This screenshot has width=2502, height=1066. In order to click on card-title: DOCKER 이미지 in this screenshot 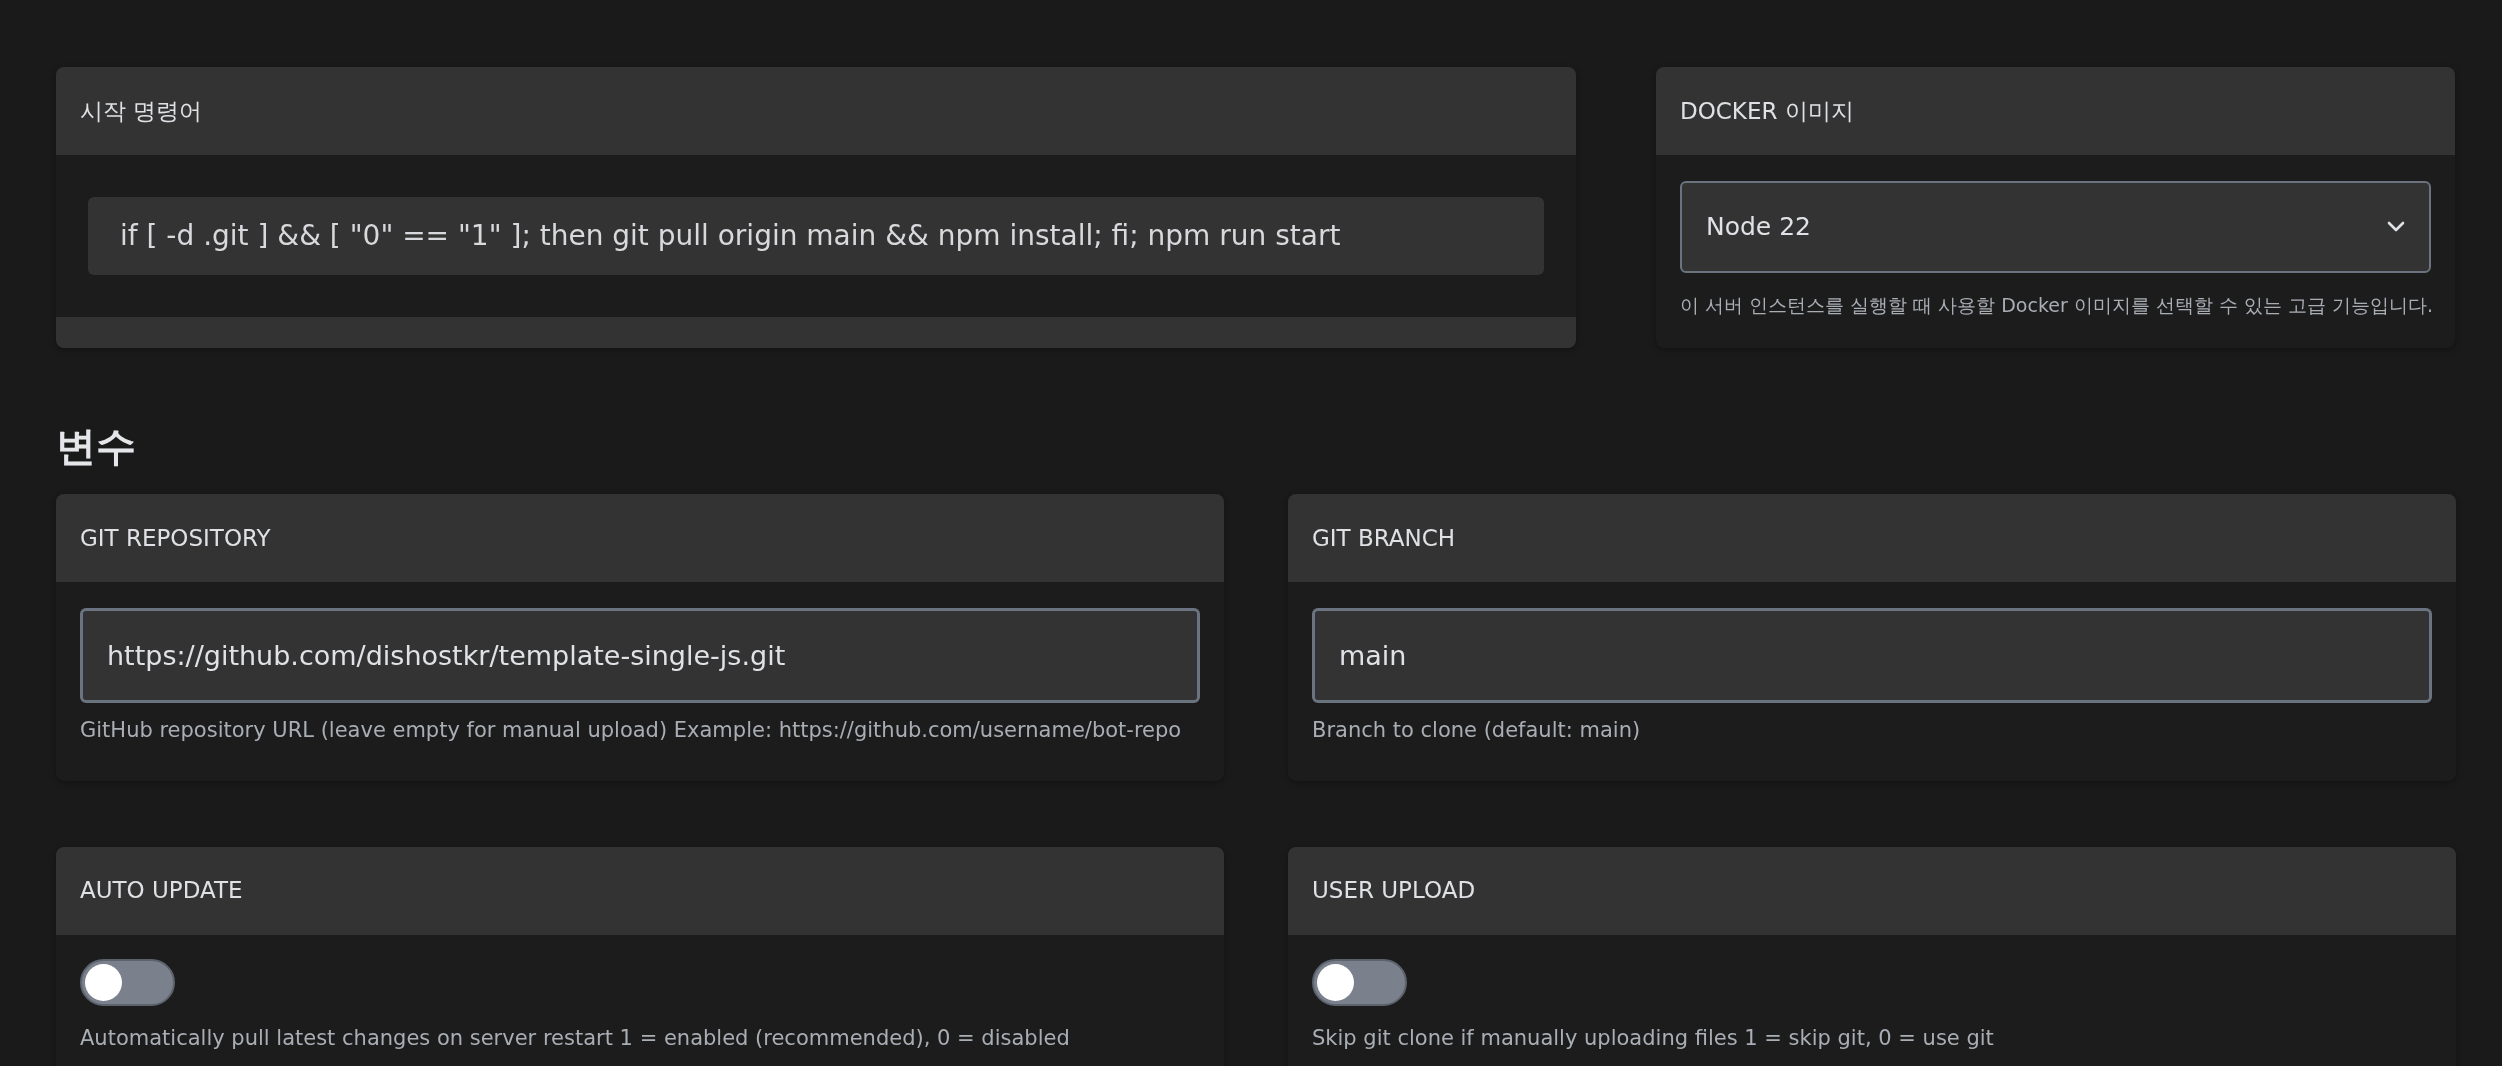, I will do `click(1767, 111)`.